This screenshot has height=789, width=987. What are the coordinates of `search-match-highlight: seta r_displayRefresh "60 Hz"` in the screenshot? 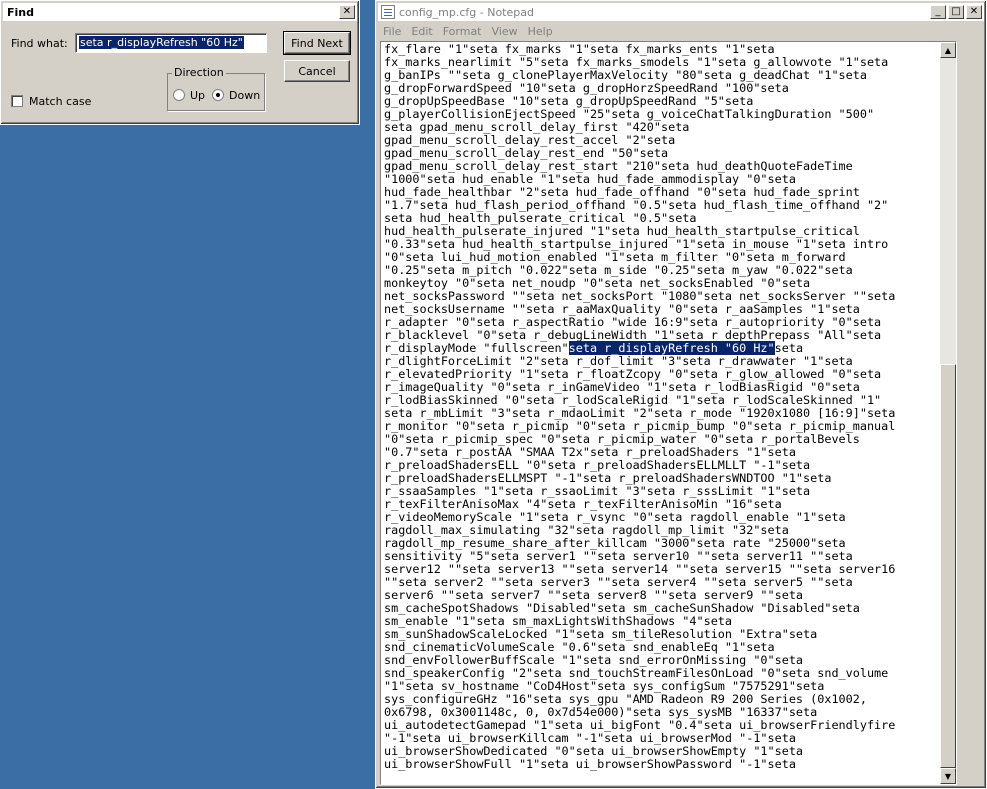 It's located at (671, 348).